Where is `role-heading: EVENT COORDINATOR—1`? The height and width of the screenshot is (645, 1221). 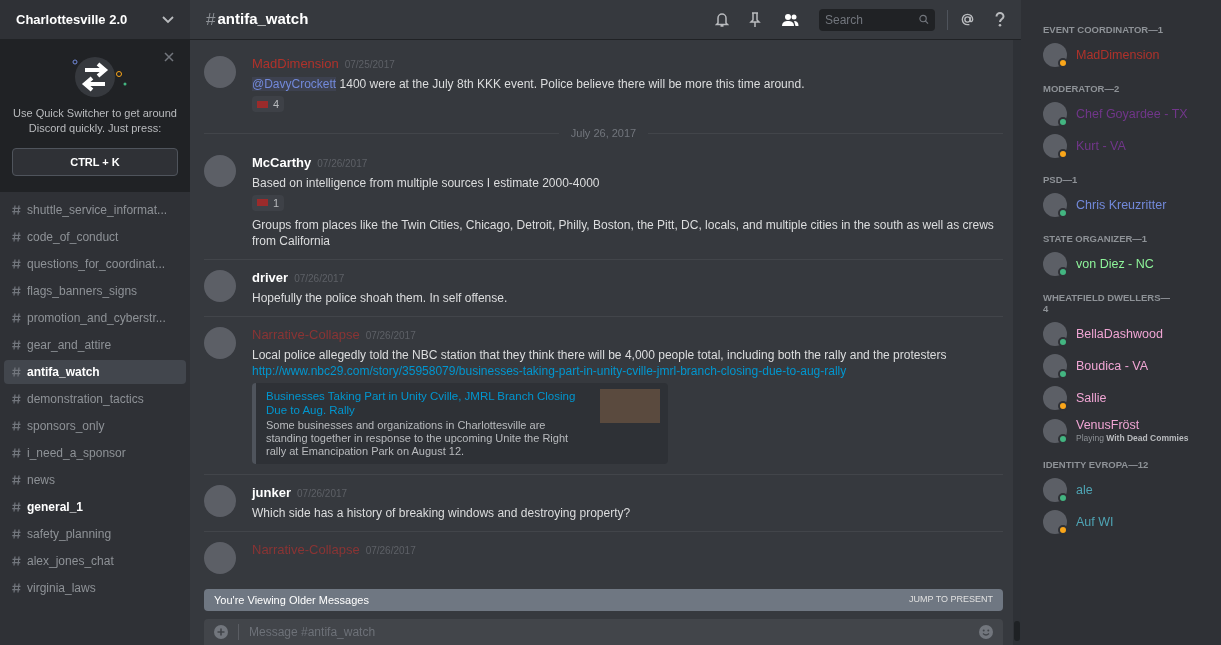
role-heading: EVENT COORDINATOR—1 is located at coordinates (1103, 29).